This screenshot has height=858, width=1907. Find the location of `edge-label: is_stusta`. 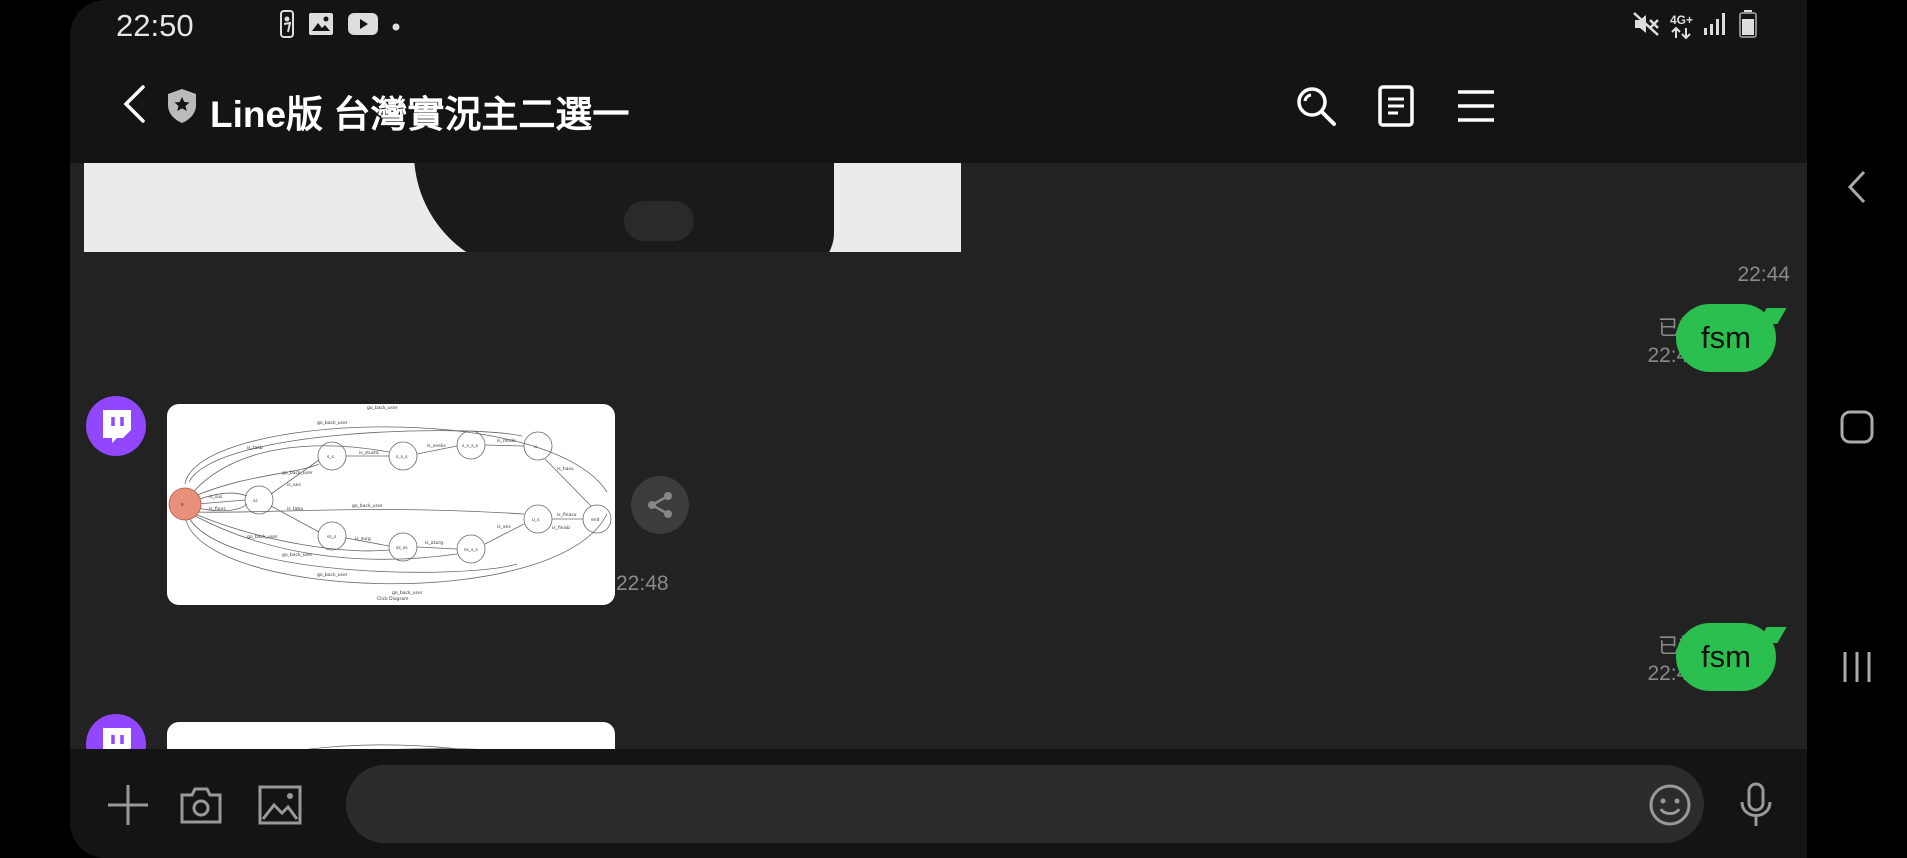

edge-label: is_stusta is located at coordinates (369, 453).